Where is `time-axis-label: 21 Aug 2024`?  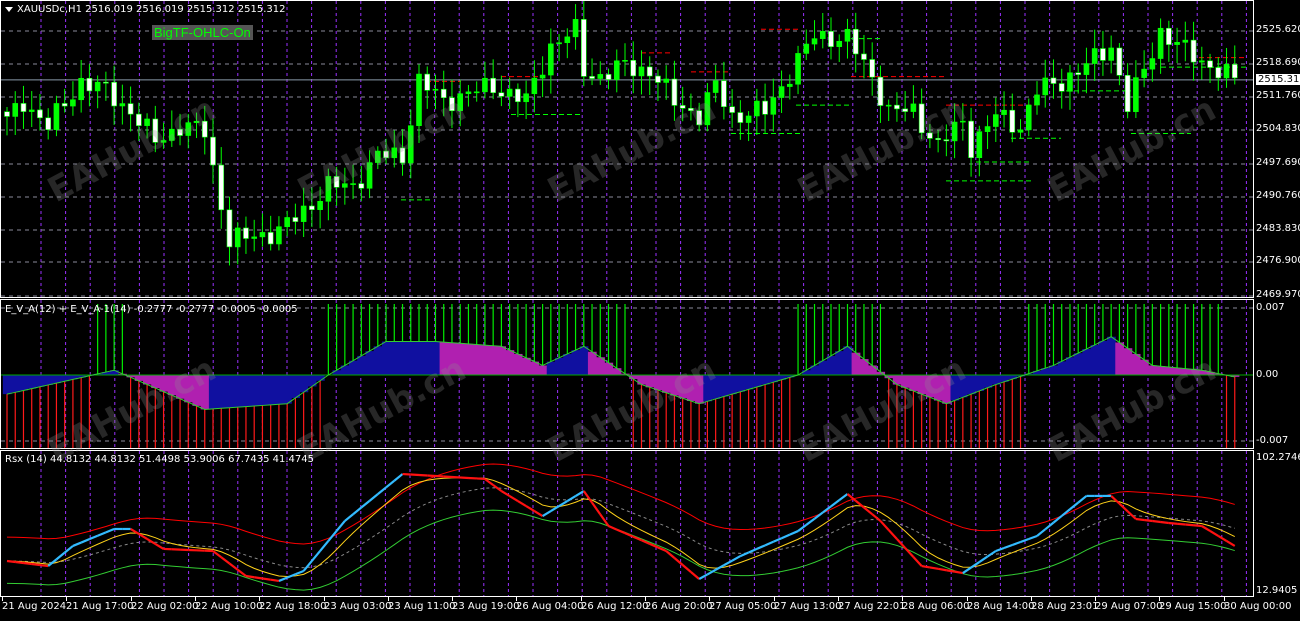 time-axis-label: 21 Aug 2024 is located at coordinates (34, 606).